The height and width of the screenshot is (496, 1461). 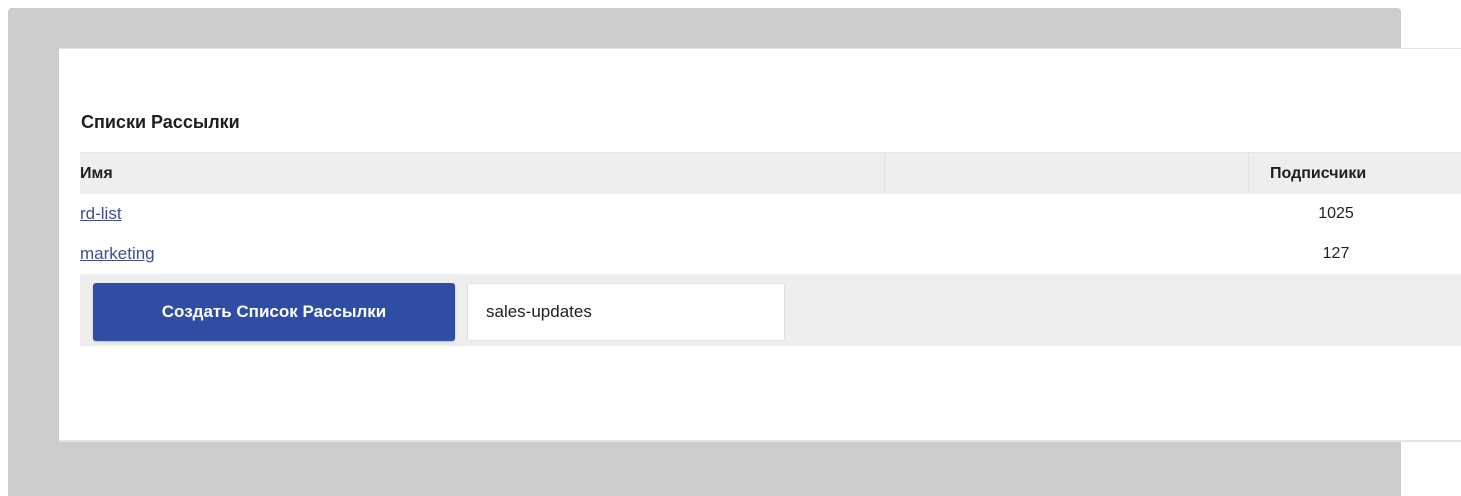 What do you see at coordinates (160, 122) in the screenshot?
I see `section-title: Списки Рассылки` at bounding box center [160, 122].